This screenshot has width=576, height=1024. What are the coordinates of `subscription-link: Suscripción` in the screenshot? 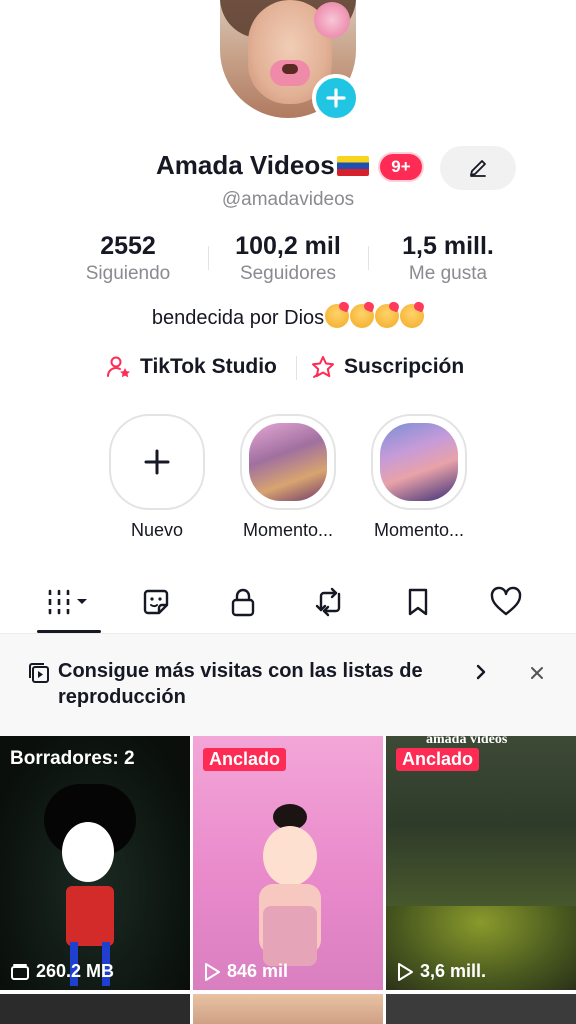 It's located at (387, 367).